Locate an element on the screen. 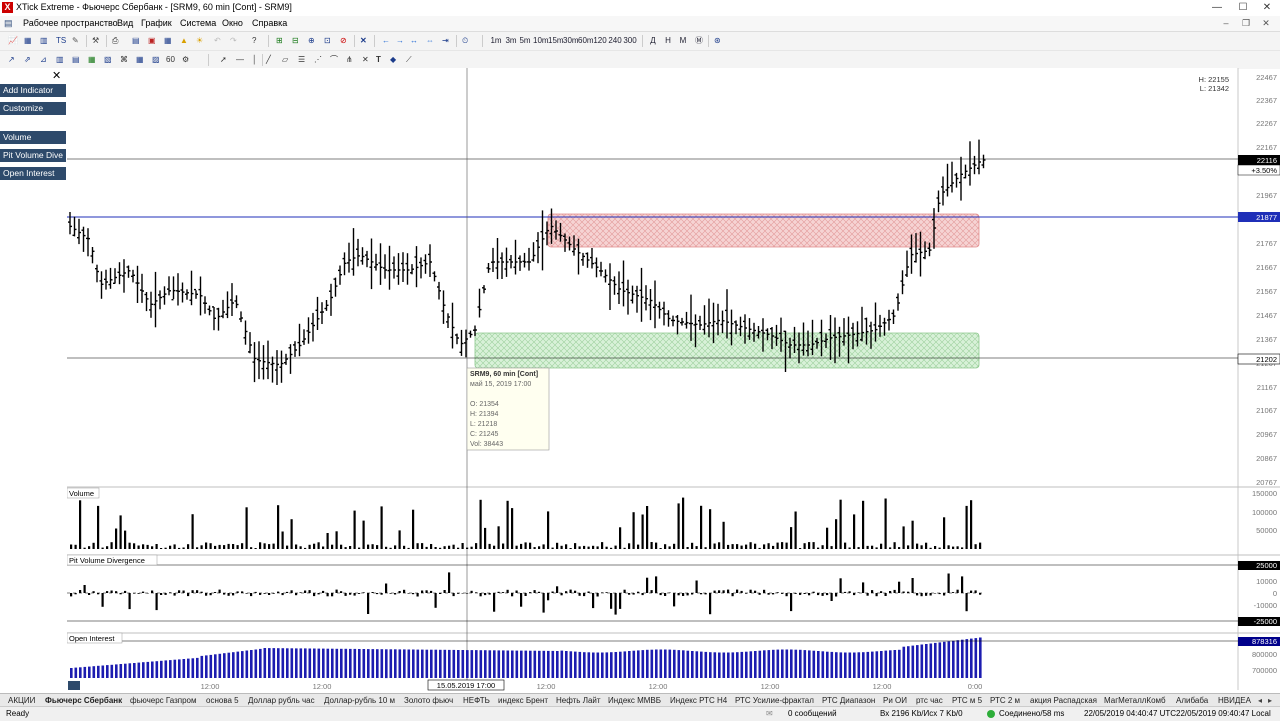 Image resolution: width=1280 pixels, height=721 pixels. tab-micex: Индекс ММВБ is located at coordinates (634, 700).